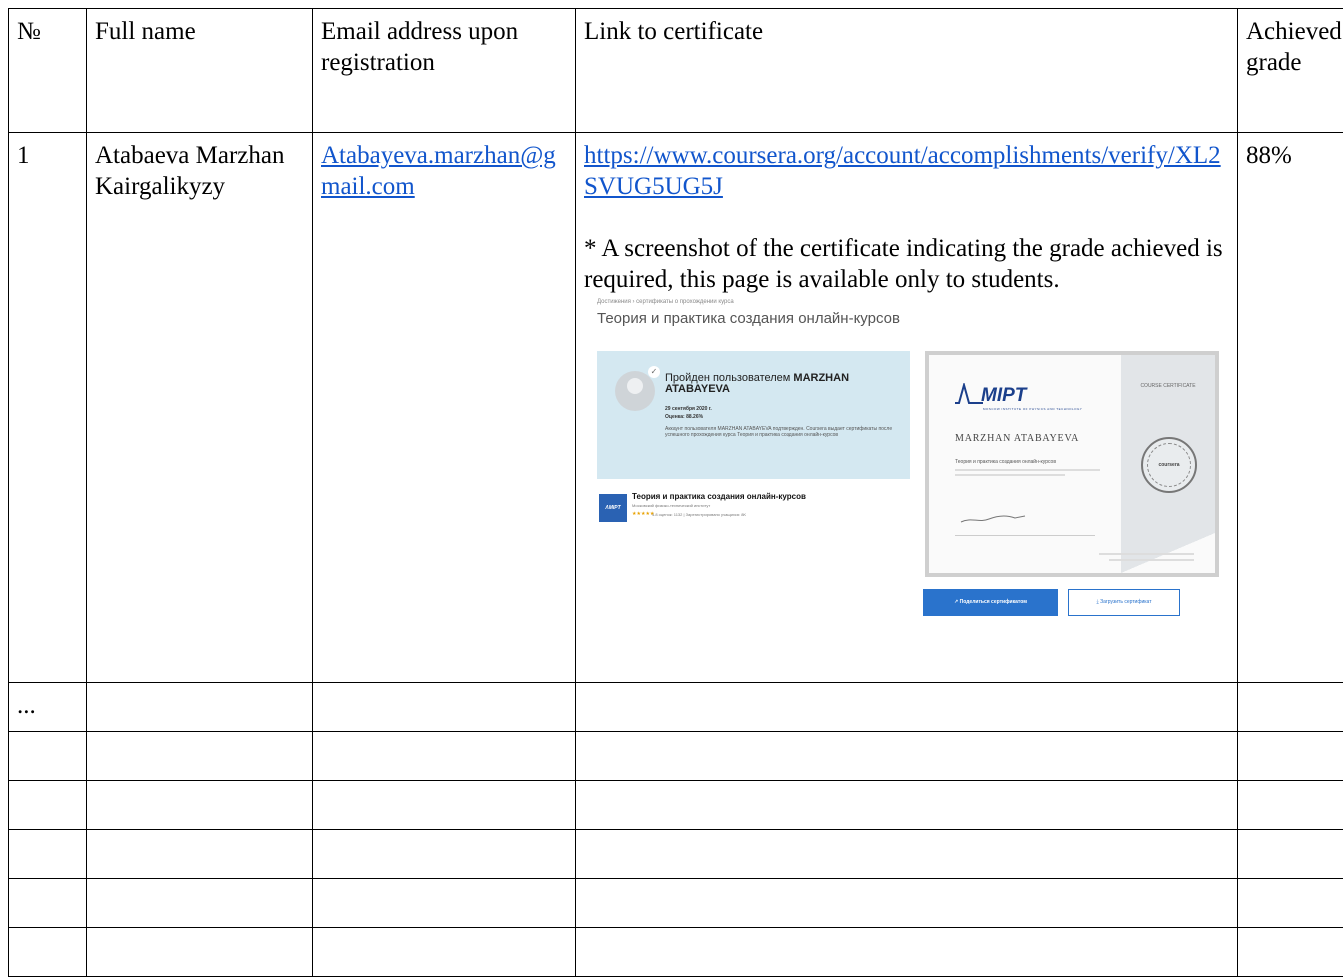 The image size is (1343, 977). Describe the element at coordinates (1017, 438) in the screenshot. I see `certificate-recipient: MARZHAN ATABAYEVA` at that location.